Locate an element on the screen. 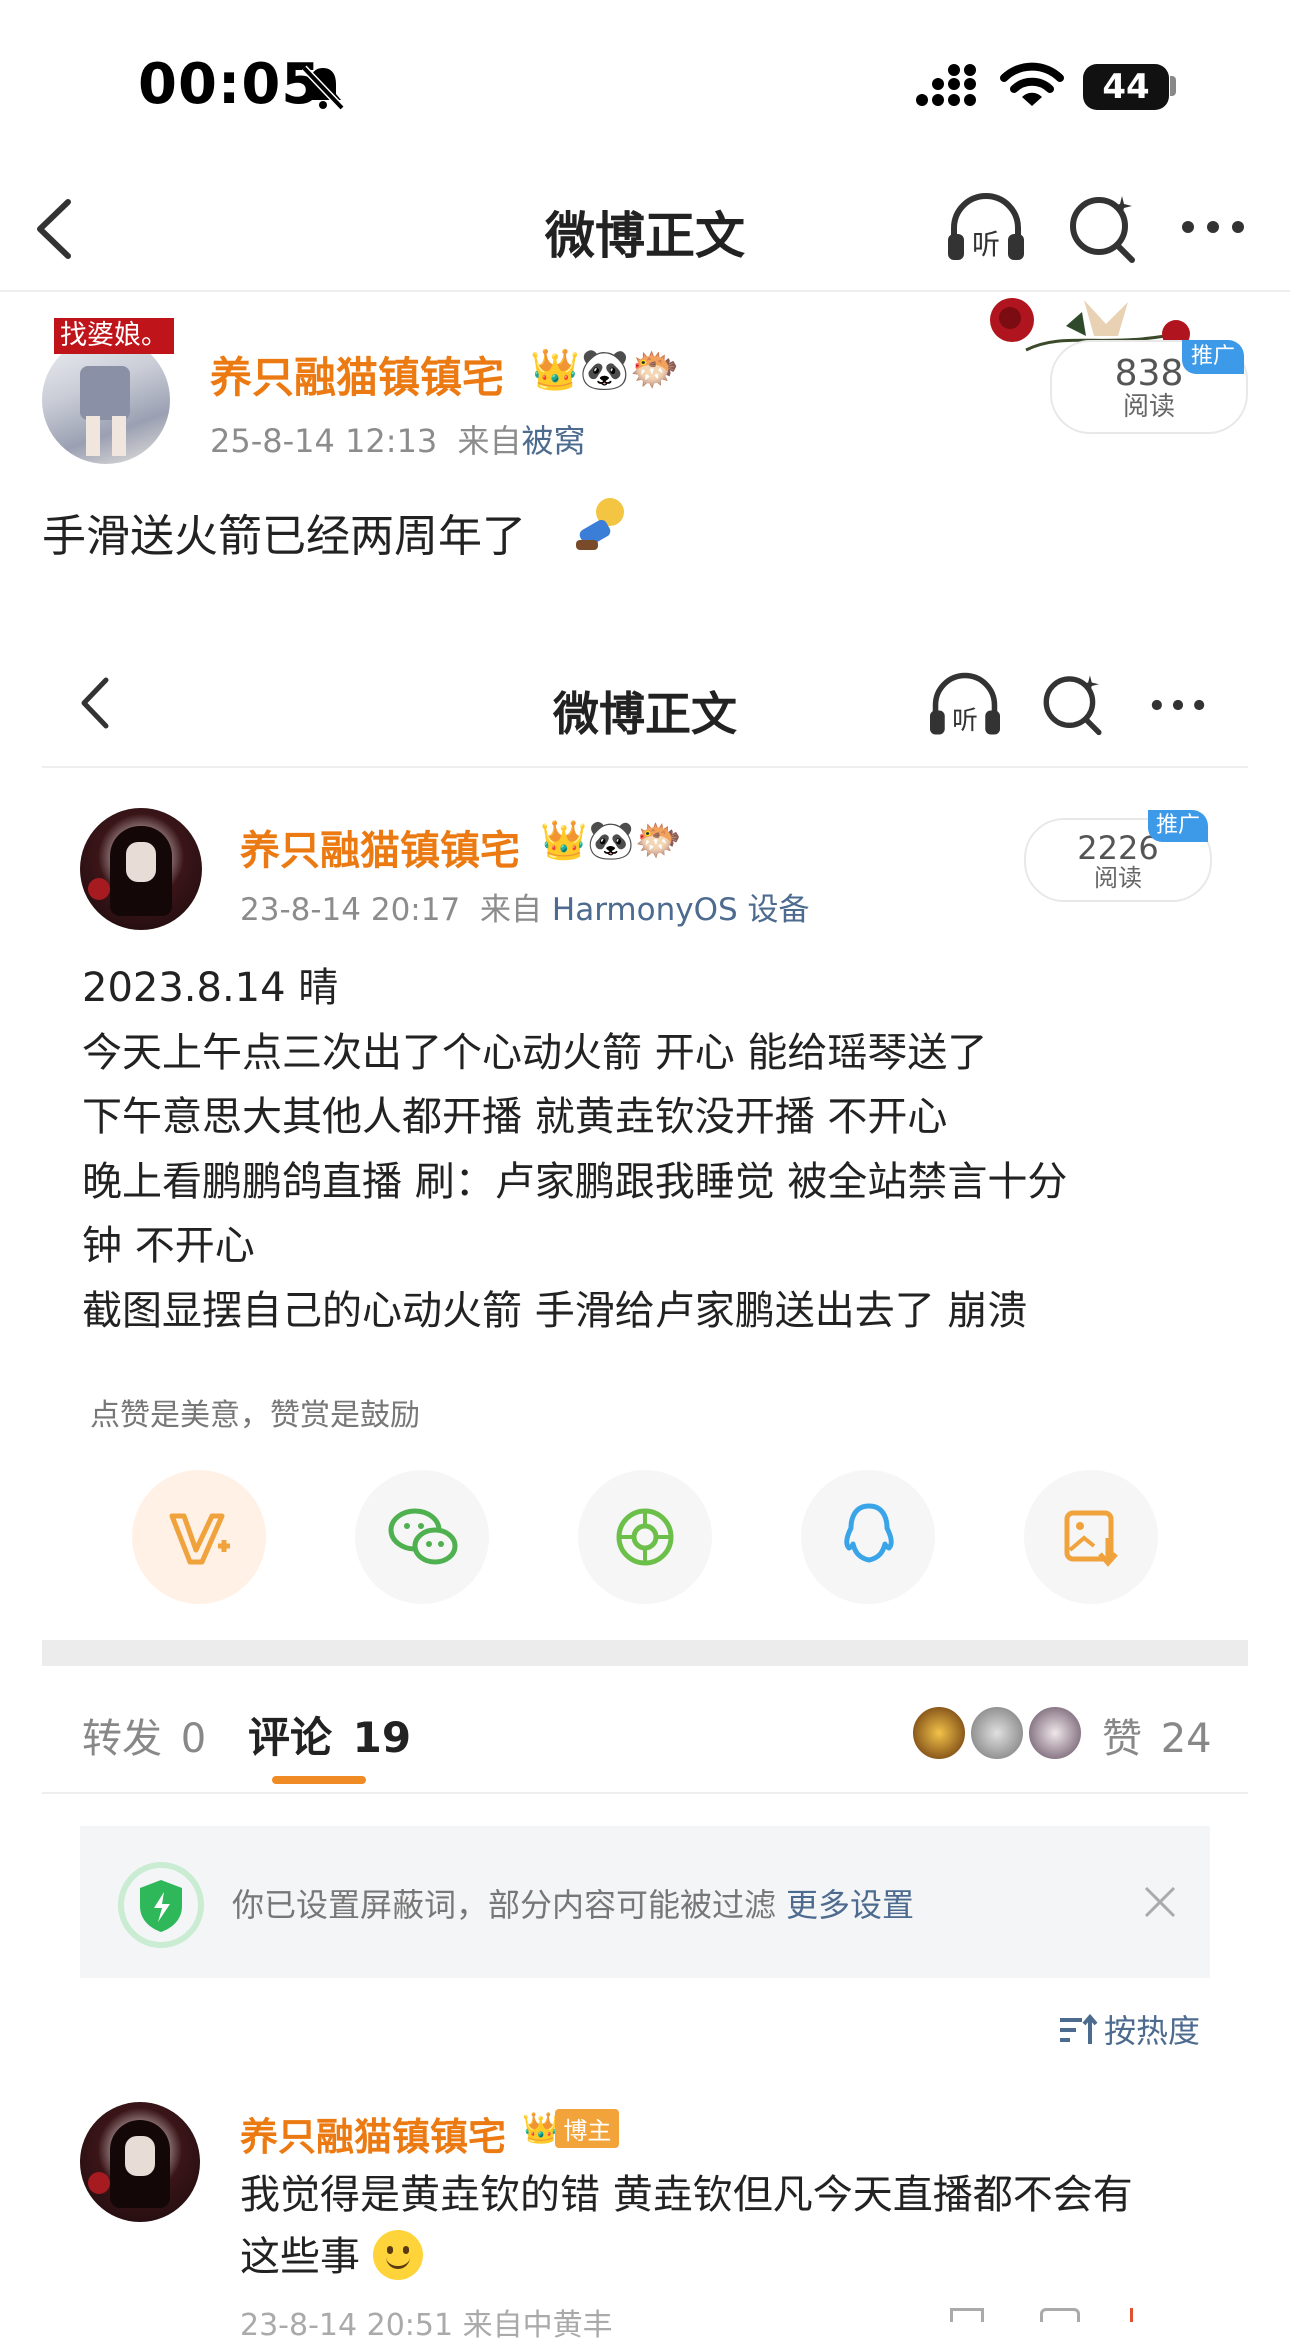  reward-icon is located at coordinates (199, 1539).